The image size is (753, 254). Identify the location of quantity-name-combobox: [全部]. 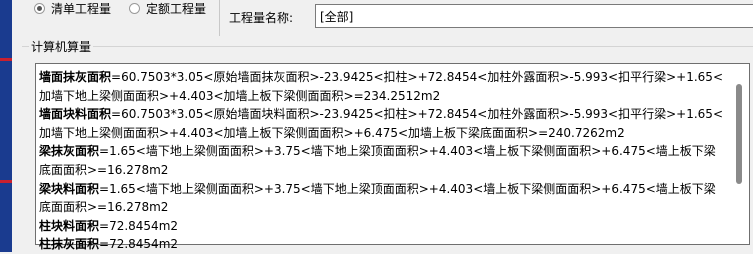
(534, 16).